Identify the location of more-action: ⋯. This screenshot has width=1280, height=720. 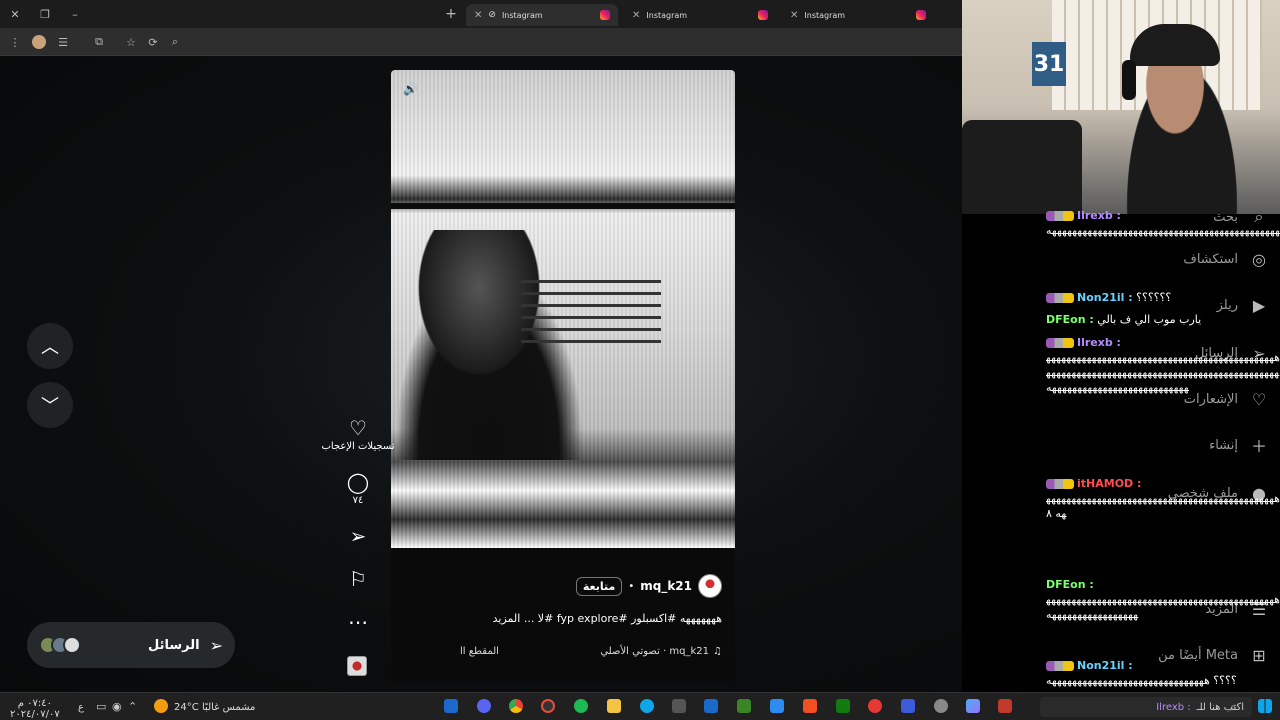
(358, 622).